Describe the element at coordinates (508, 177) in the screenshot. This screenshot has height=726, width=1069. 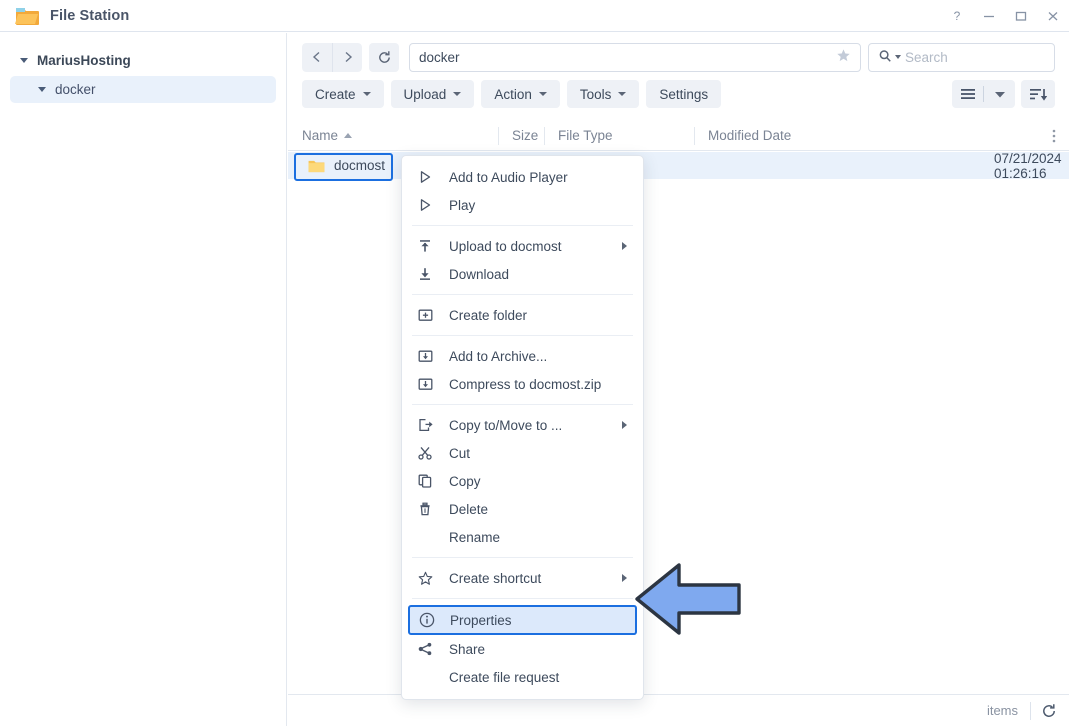
I see `menu-item-label: Add to Audio Player` at that location.